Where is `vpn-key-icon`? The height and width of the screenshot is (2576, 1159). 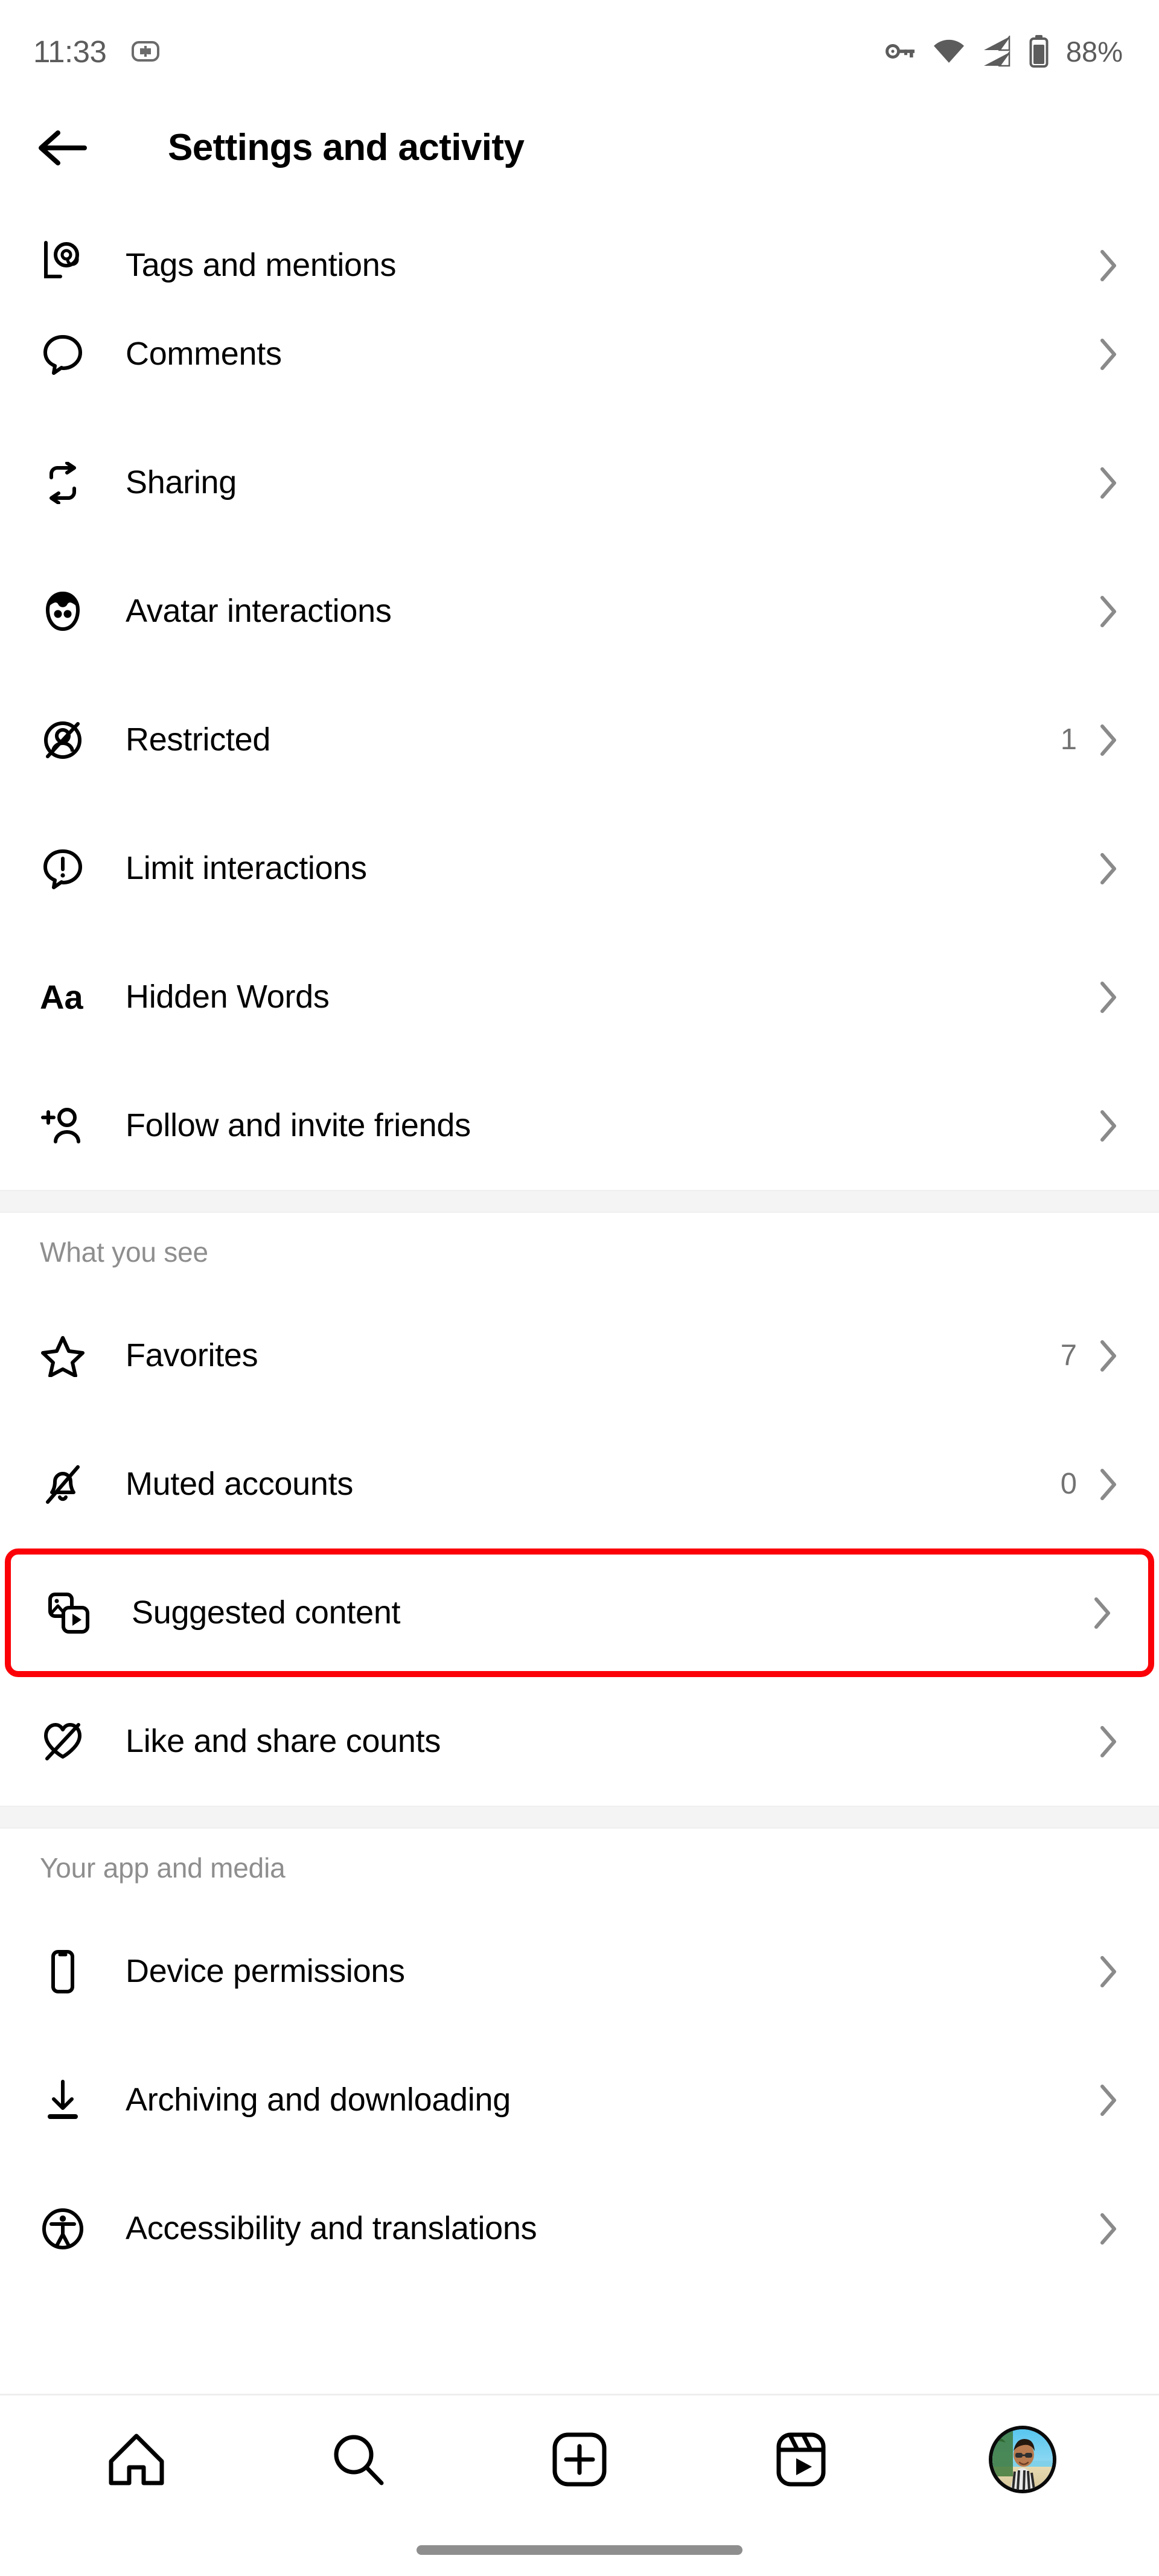 vpn-key-icon is located at coordinates (900, 52).